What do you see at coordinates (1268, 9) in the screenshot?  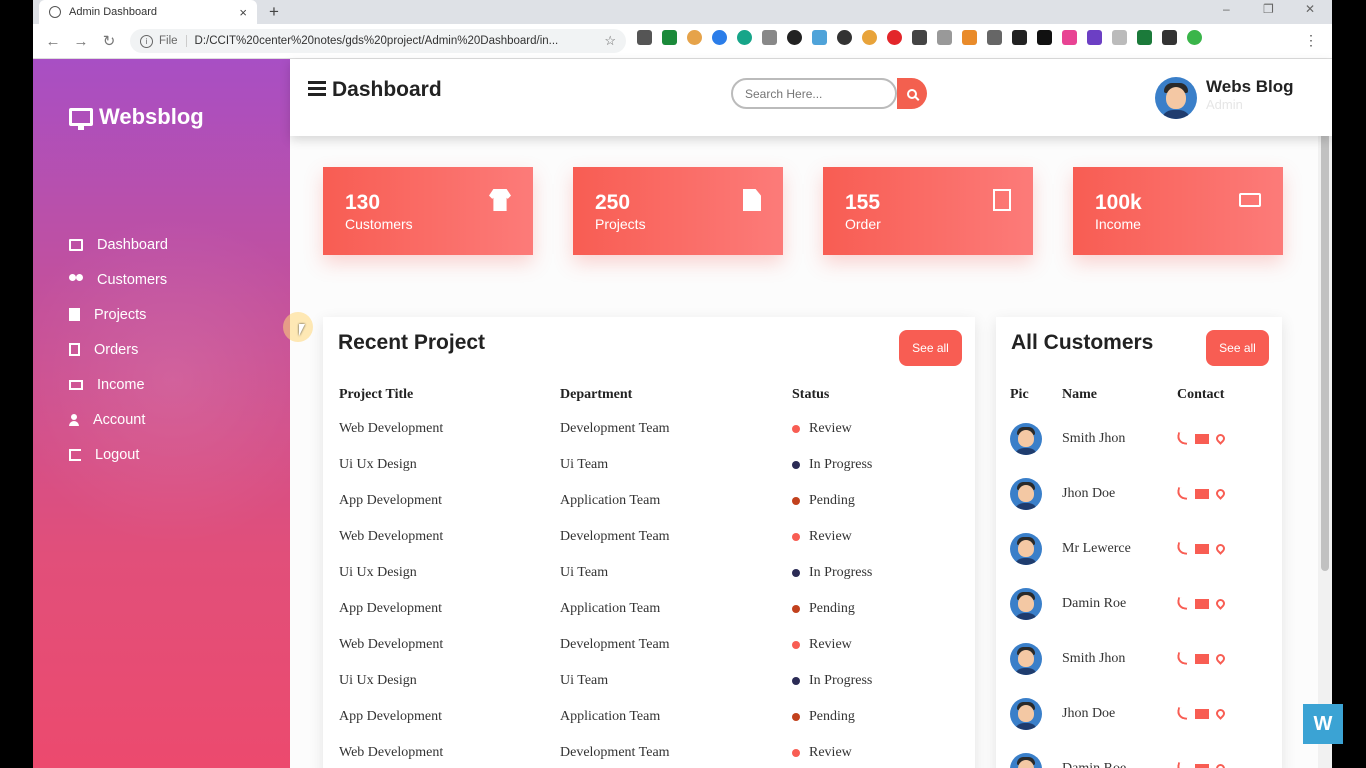 I see `maximize-button: ❐` at bounding box center [1268, 9].